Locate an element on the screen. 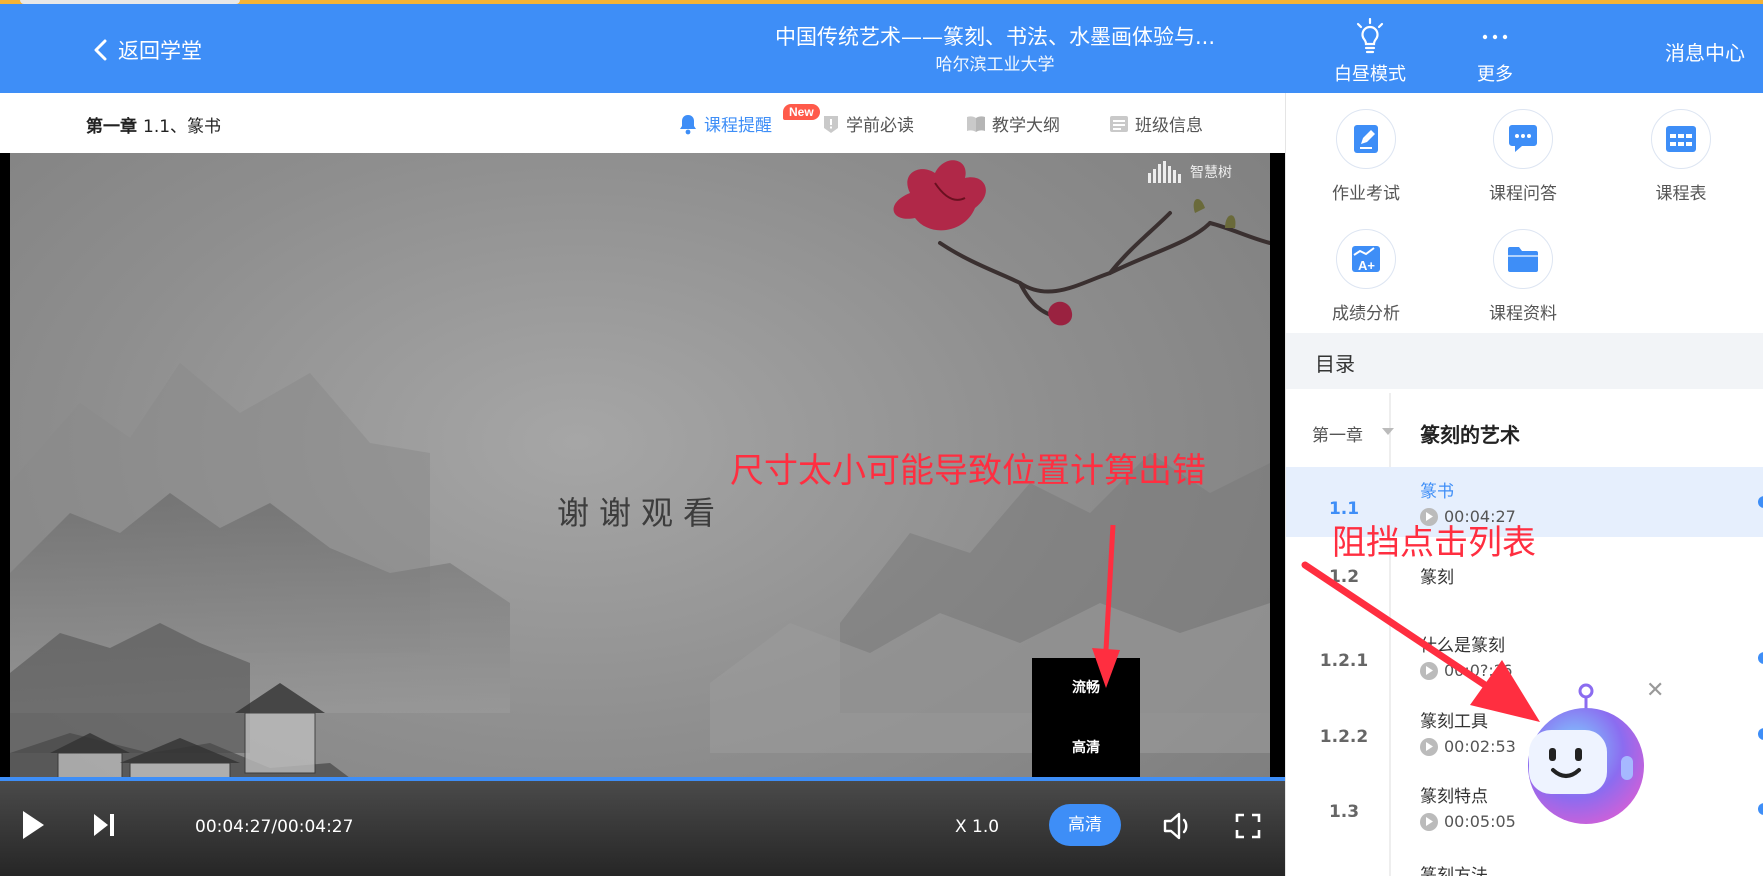 The image size is (1763, 876). assistant-robot-icon is located at coordinates (1586, 757).